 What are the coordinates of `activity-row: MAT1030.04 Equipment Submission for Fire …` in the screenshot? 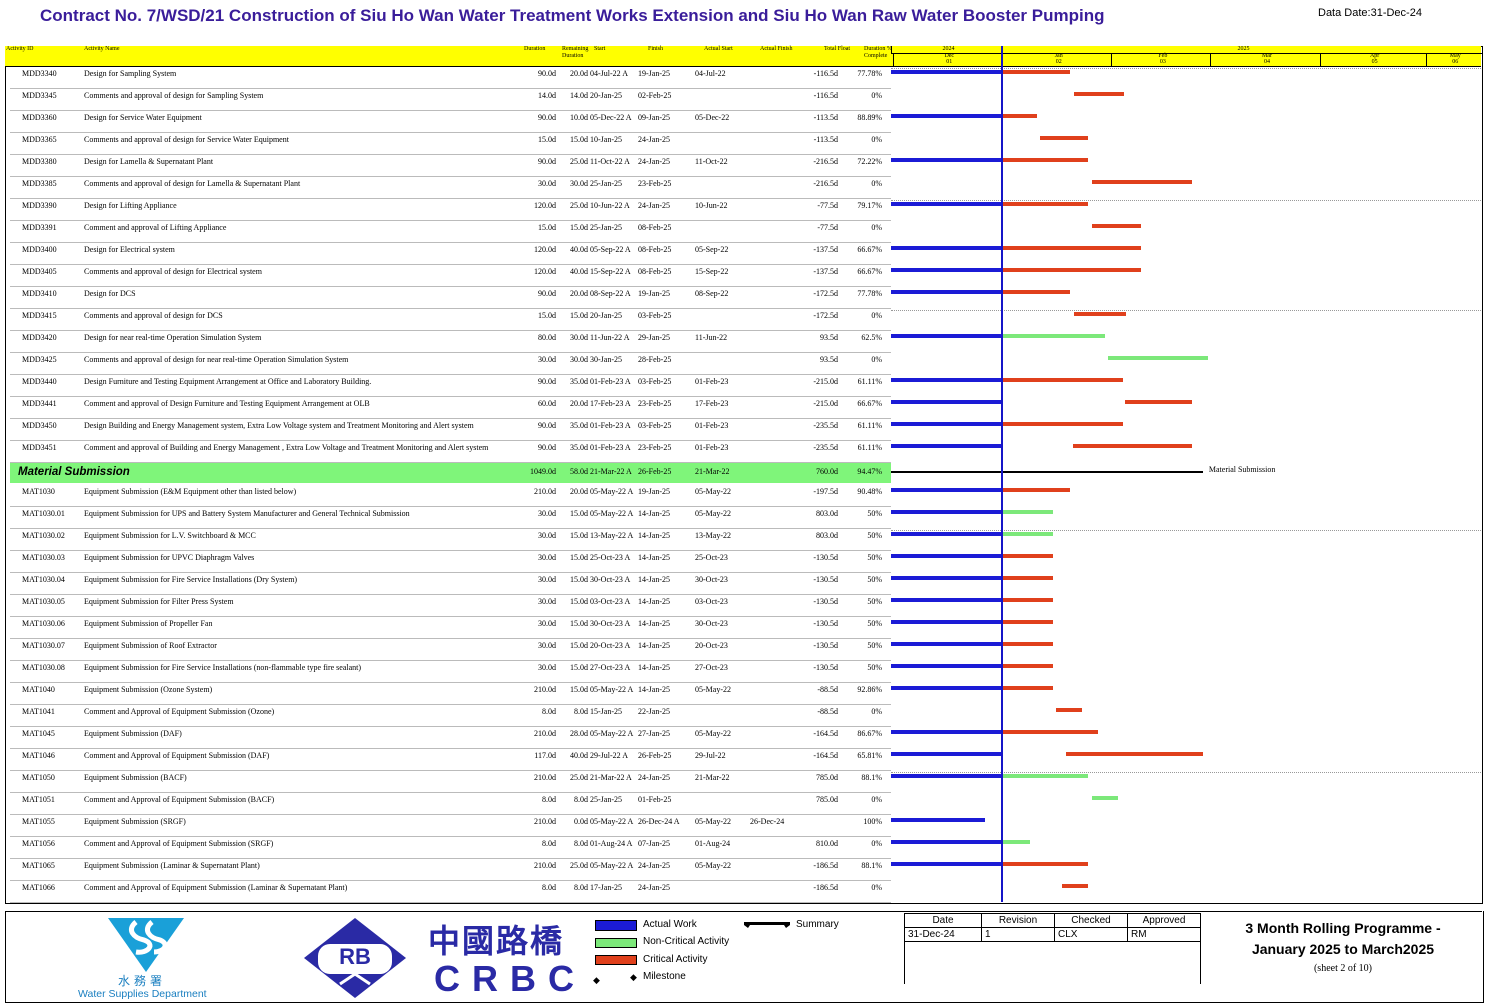 It's located at (450, 584).